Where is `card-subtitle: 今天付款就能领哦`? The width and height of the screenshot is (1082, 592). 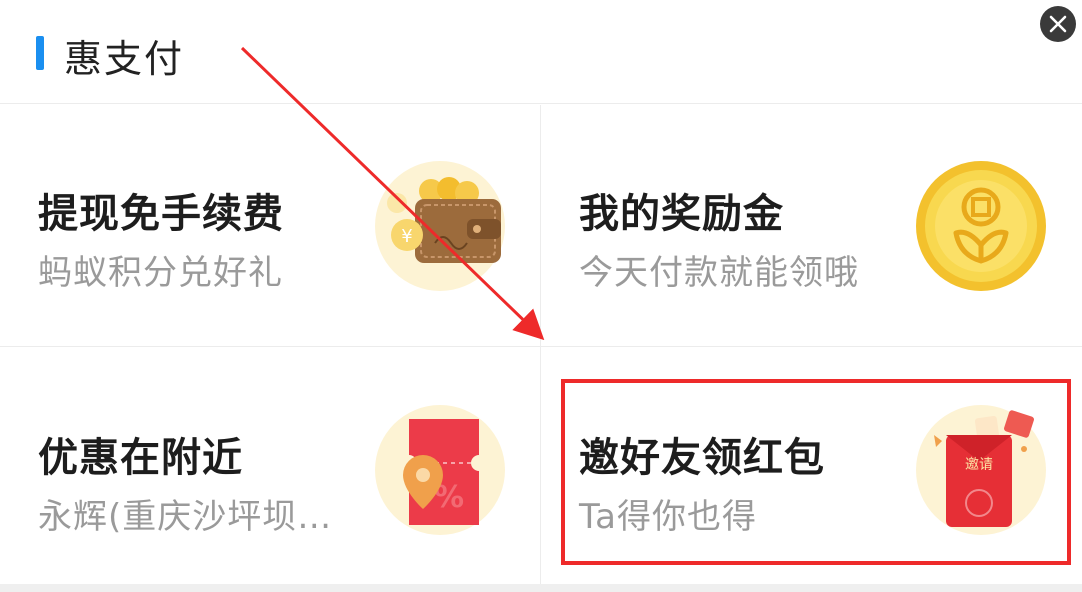 card-subtitle: 今天付款就能领哦 is located at coordinates (719, 273).